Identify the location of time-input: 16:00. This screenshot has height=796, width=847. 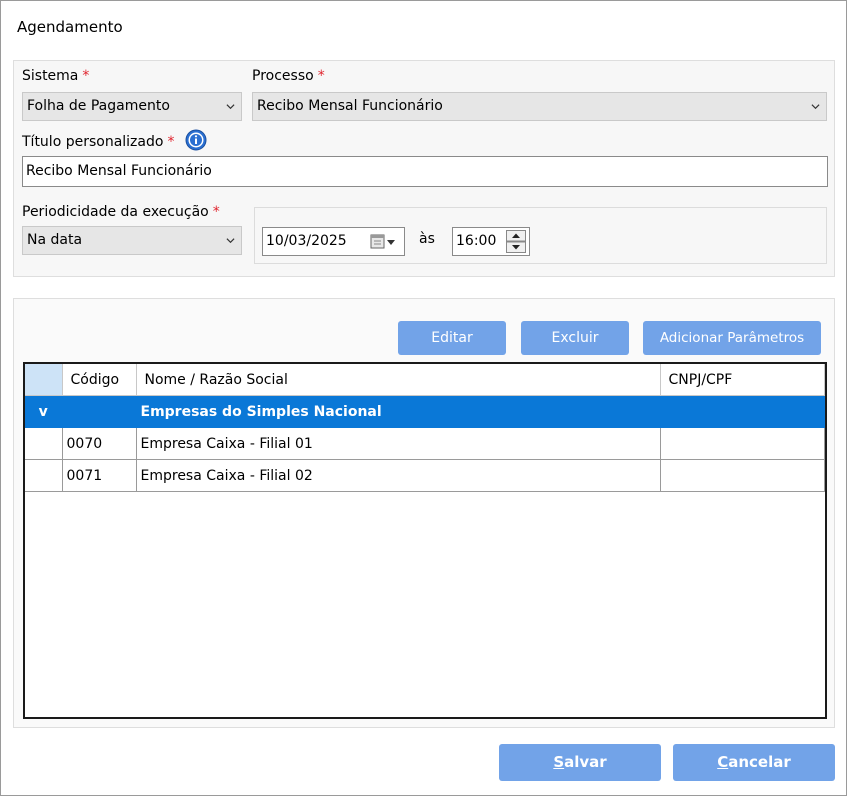
(491, 241).